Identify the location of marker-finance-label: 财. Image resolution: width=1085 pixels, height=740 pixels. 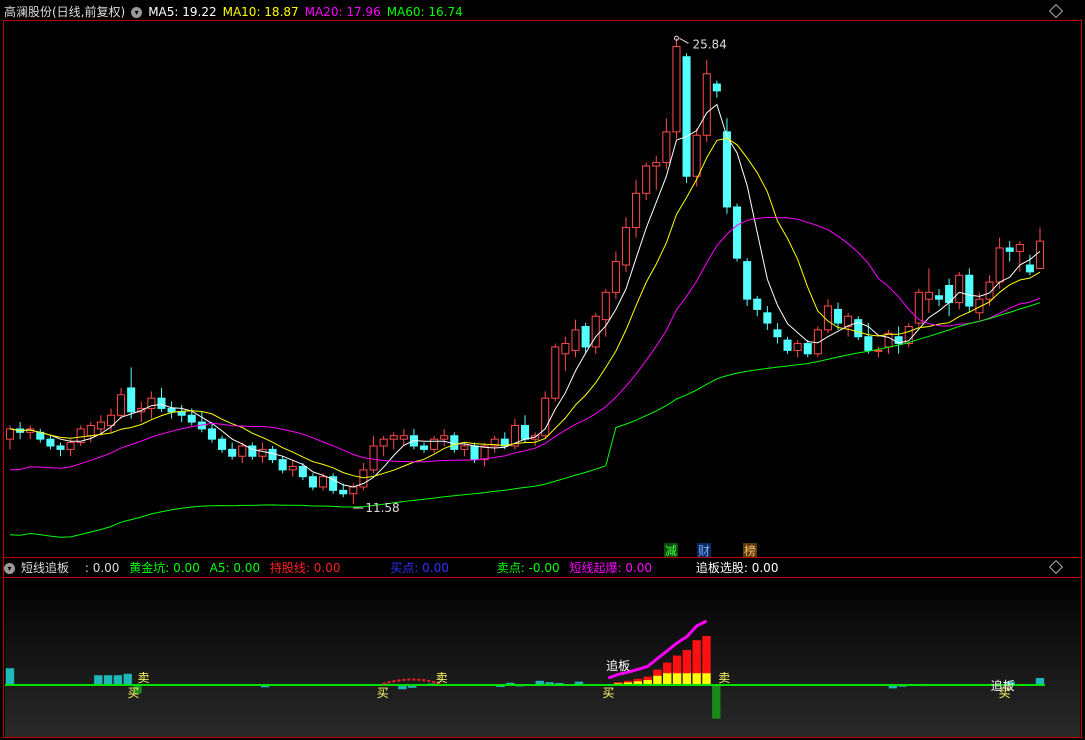
(704, 551).